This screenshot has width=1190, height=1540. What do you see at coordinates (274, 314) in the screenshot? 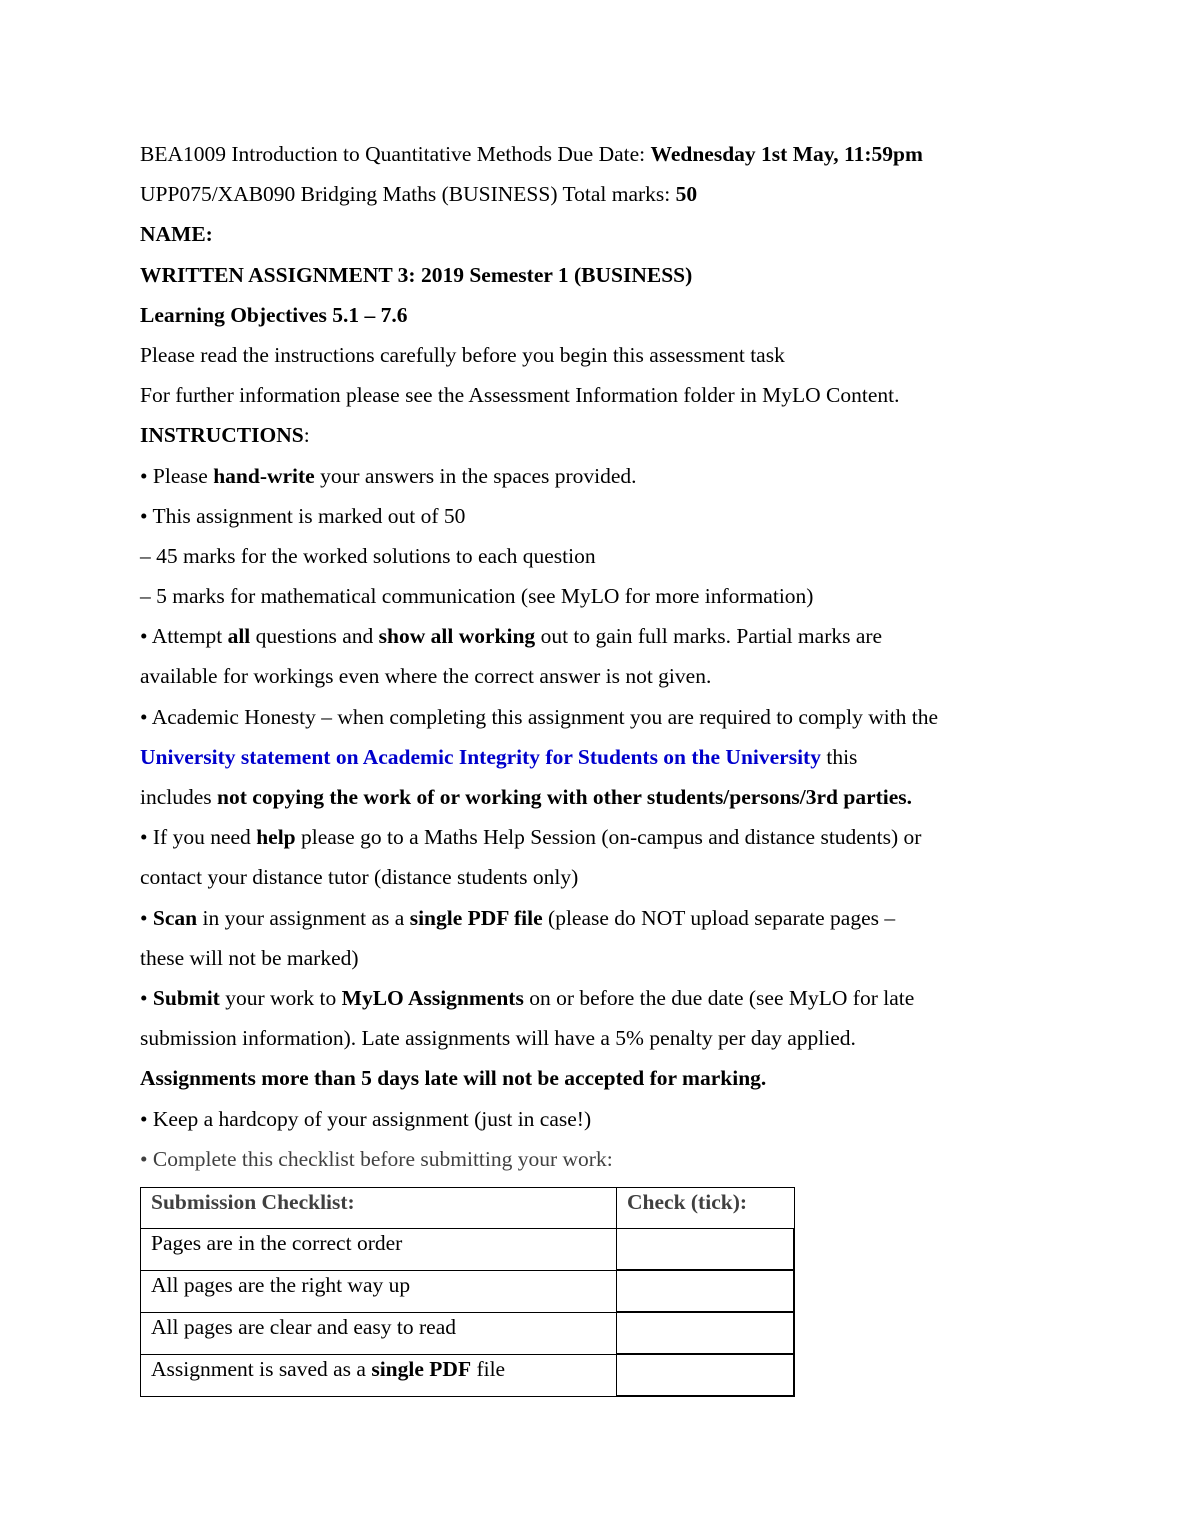
I see `learning-objectives: Learning Objectives 5.1 – 7.6` at bounding box center [274, 314].